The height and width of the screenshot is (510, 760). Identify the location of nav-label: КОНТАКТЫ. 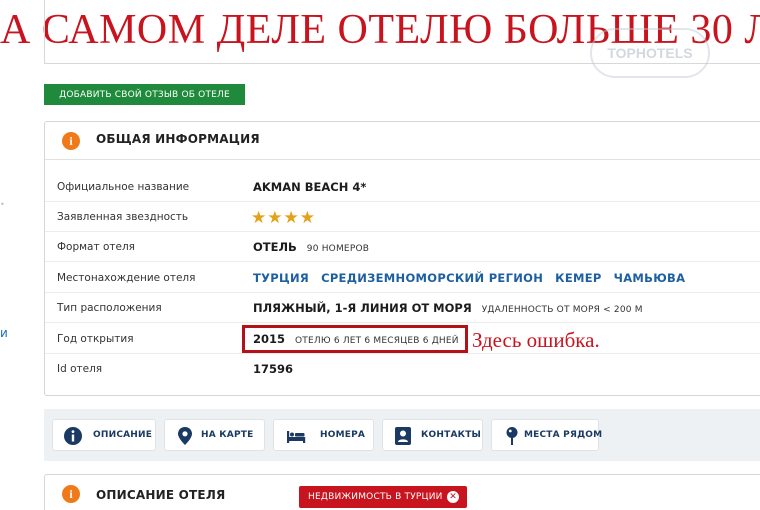
(451, 435).